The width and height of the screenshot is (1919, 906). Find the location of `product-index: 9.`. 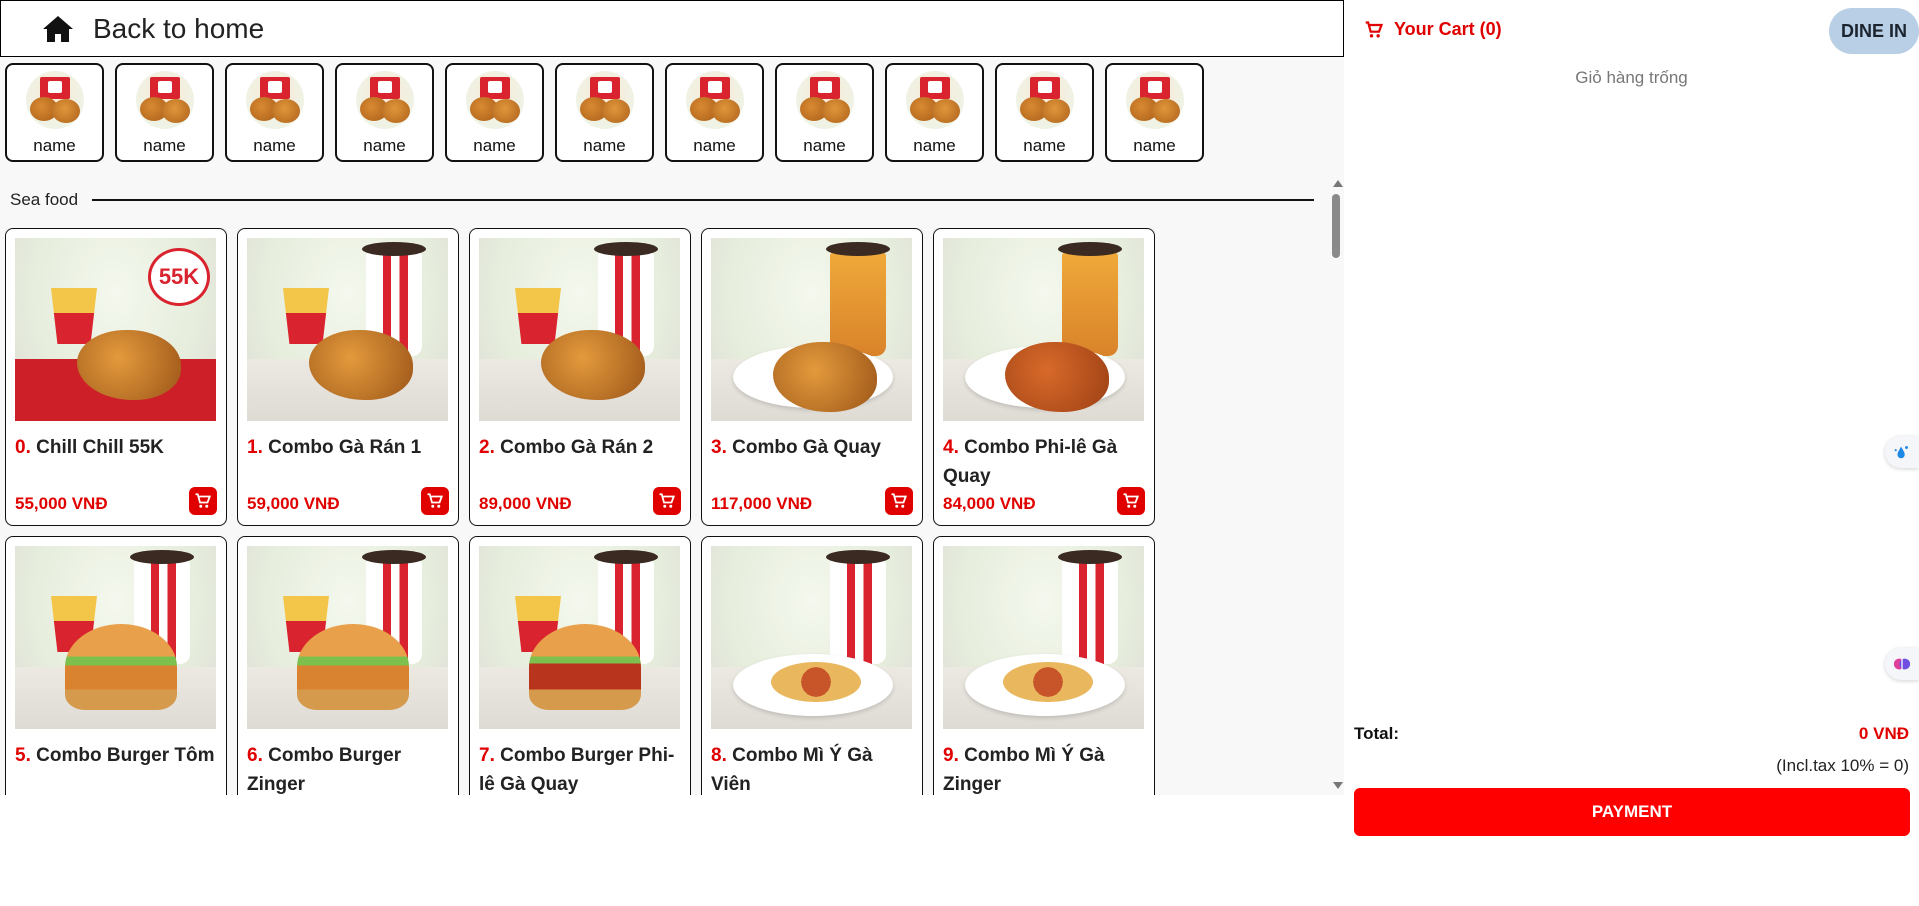

product-index: 9. is located at coordinates (951, 755).